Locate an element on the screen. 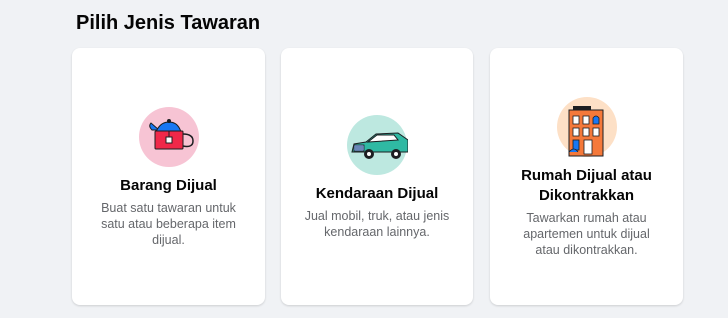 The width and height of the screenshot is (728, 318). card-title: Rumah Dijual atau Dikontrakkan is located at coordinates (586, 185).